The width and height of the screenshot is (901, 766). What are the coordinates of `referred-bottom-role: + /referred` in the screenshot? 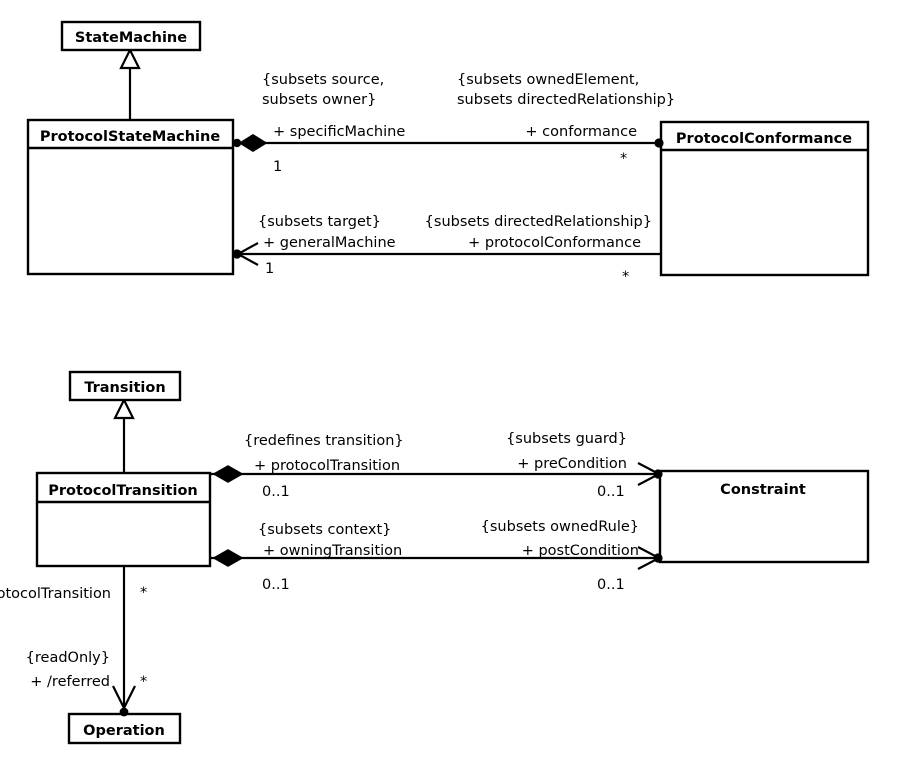 It's located at (70, 682).